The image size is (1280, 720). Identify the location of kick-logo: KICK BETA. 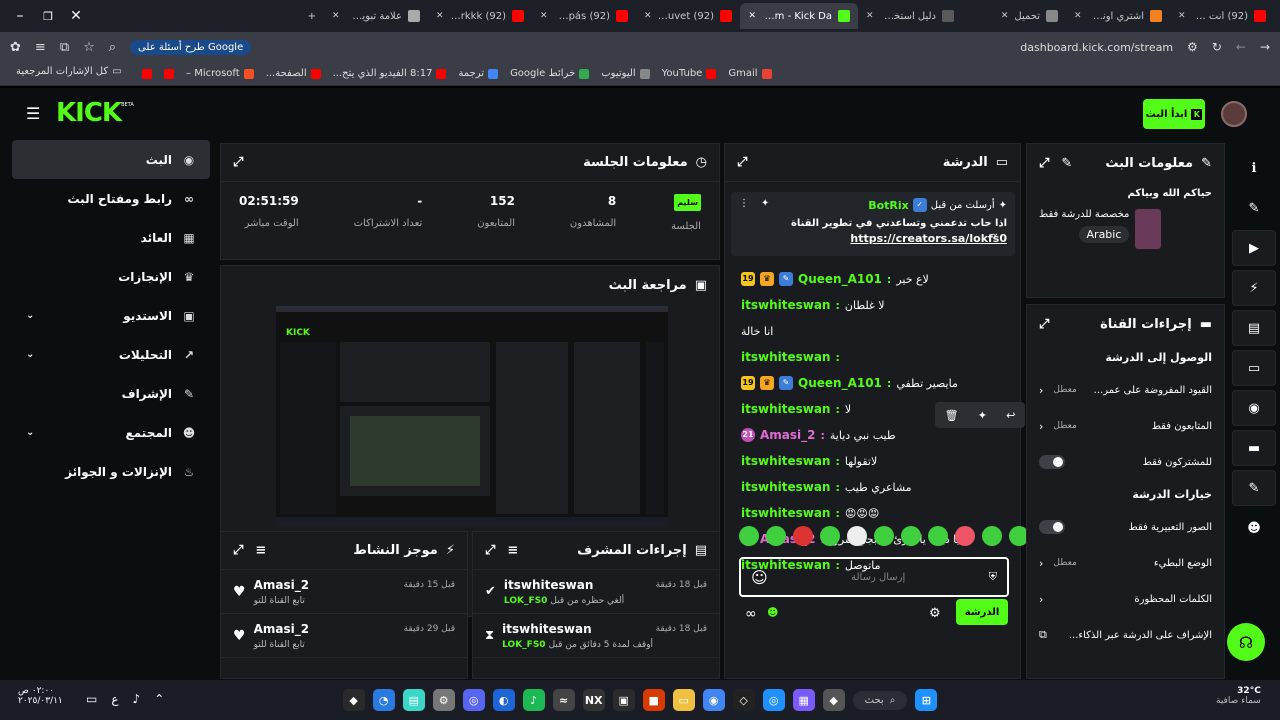
(95, 113).